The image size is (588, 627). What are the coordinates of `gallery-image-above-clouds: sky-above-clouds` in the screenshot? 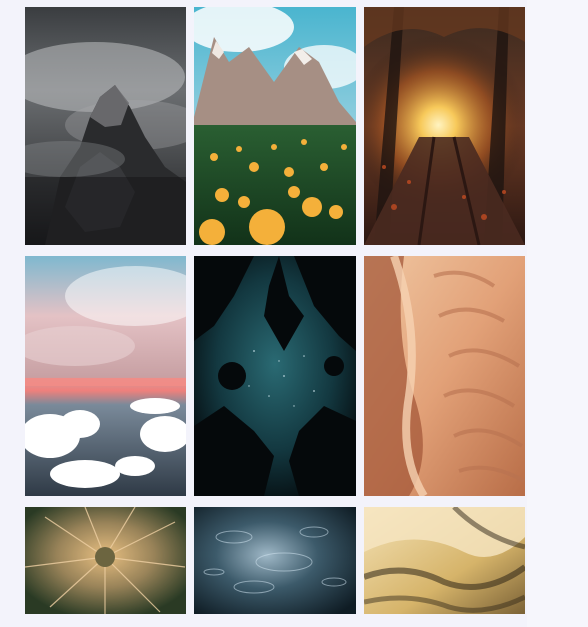 It's located at (105, 376).